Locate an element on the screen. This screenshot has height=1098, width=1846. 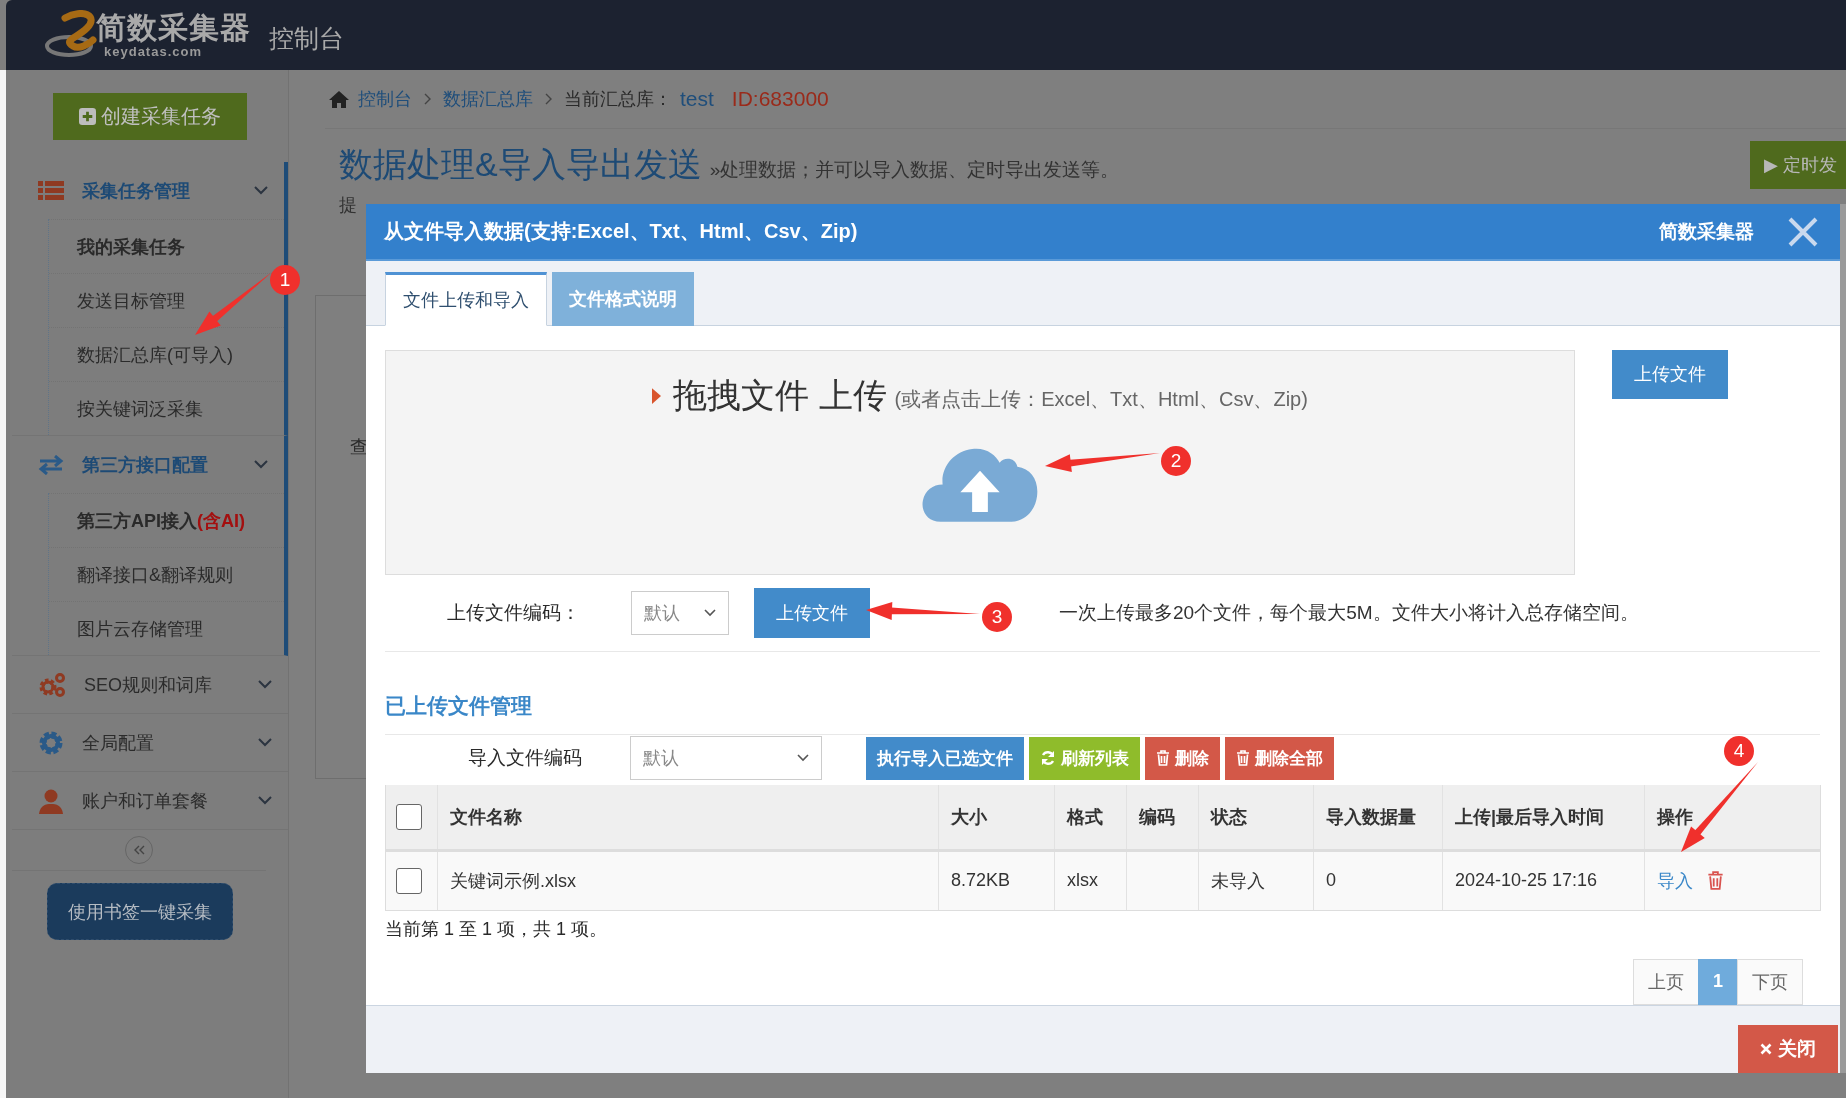
dialog-brand: 简数采集器 is located at coordinates (1706, 231).